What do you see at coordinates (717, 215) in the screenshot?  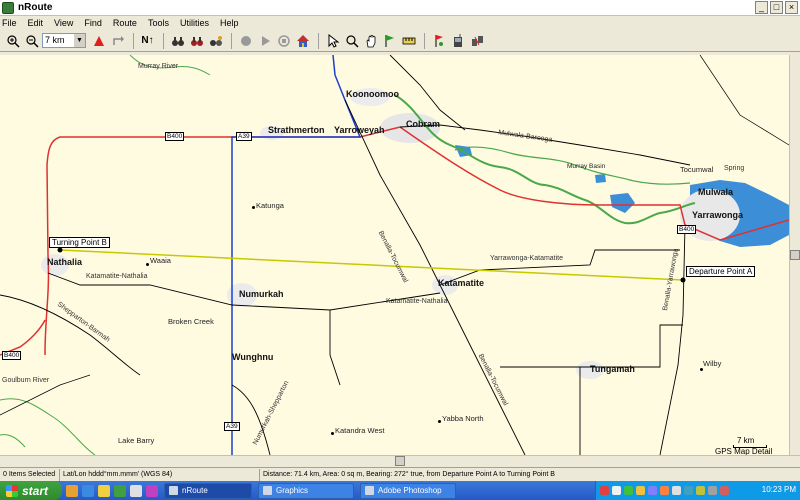 I see `town-label: Yarrawonga` at bounding box center [717, 215].